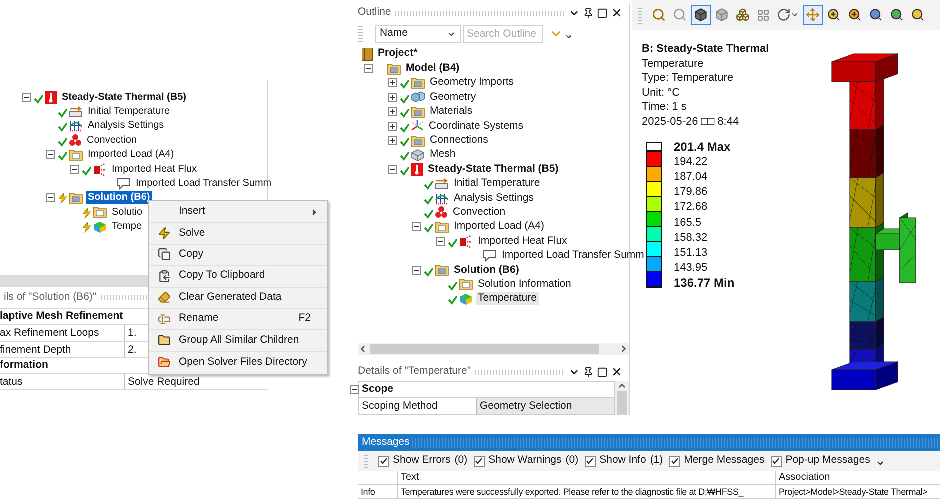 This screenshot has height=501, width=940. What do you see at coordinates (127, 227) in the screenshot?
I see `tree-item: Tempe` at bounding box center [127, 227].